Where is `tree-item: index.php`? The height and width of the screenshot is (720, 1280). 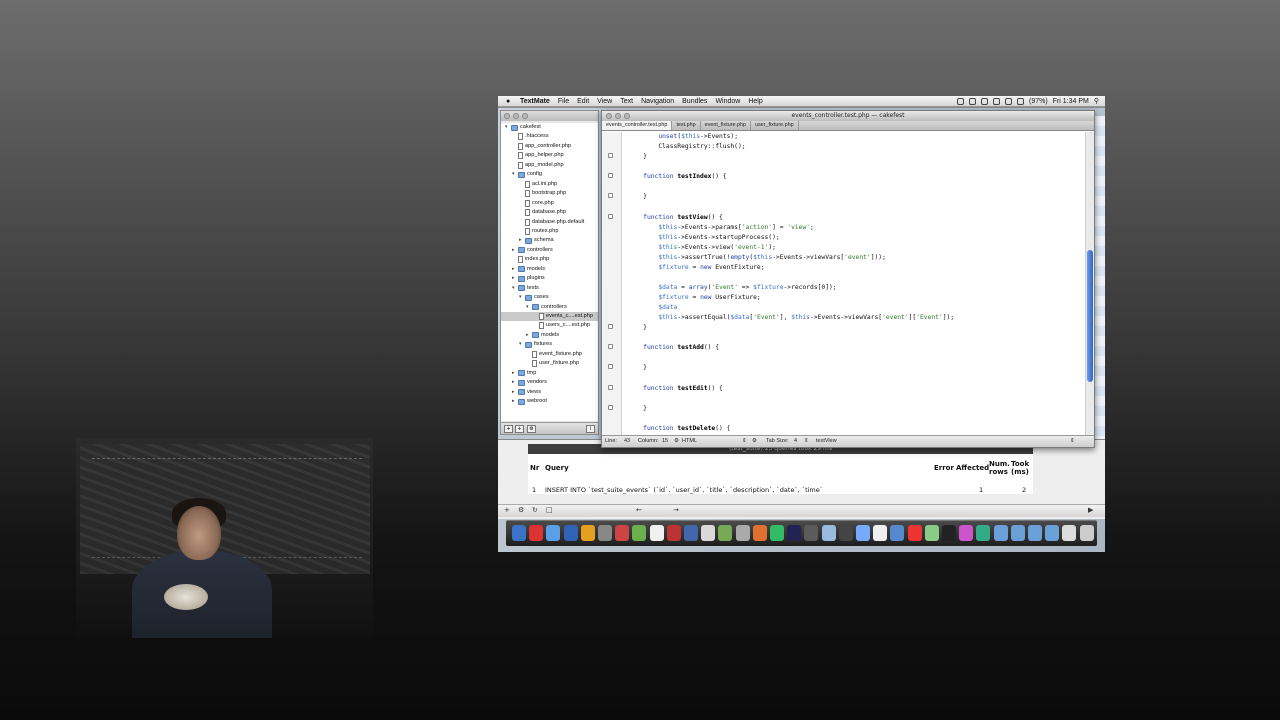 tree-item: index.php is located at coordinates (549, 259).